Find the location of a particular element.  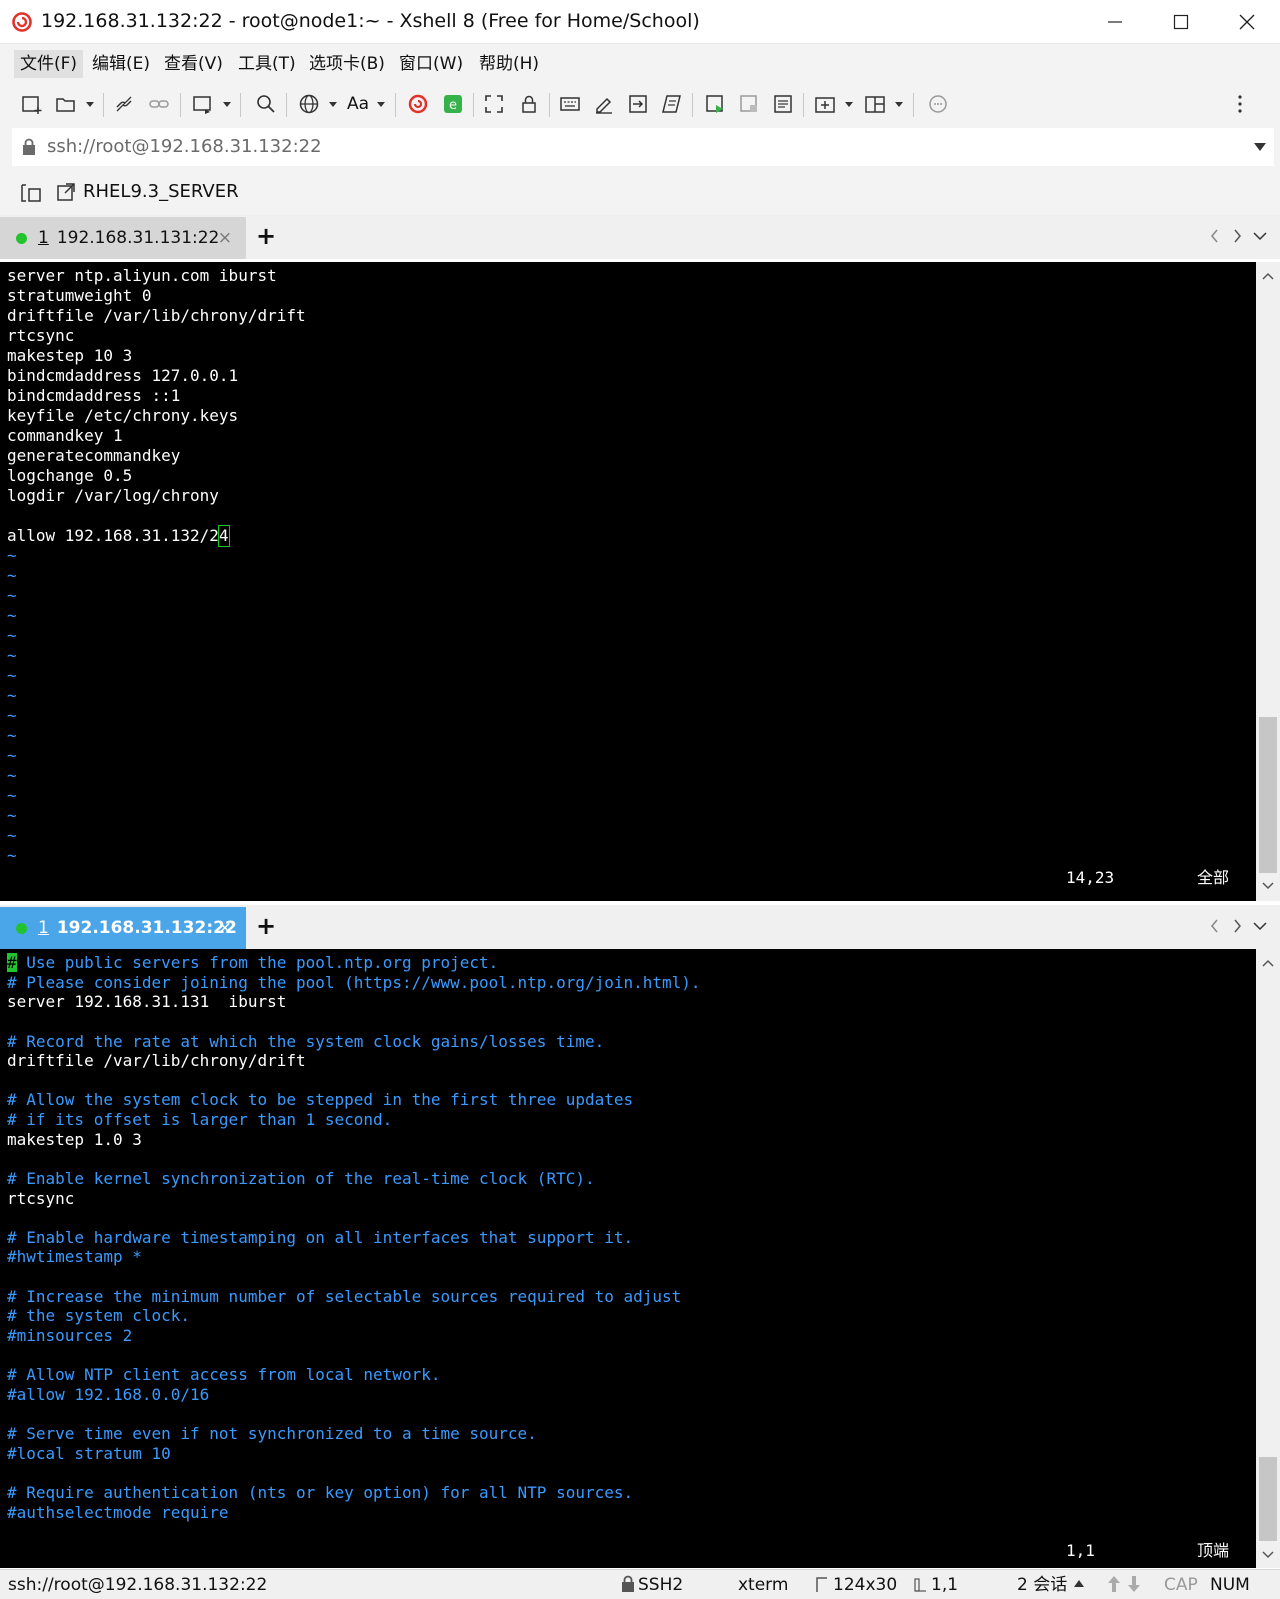

encoding-dropdown is located at coordinates (333, 104).